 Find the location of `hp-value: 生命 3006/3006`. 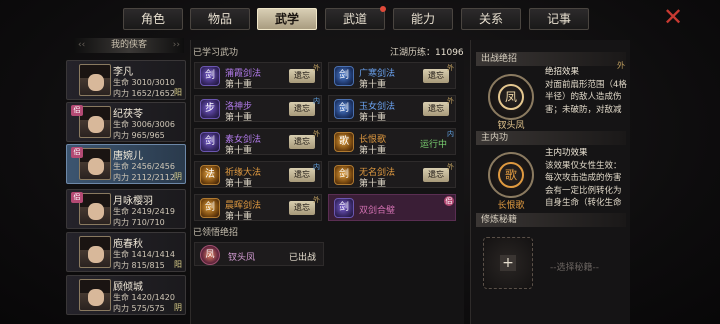

hp-value: 生命 3006/3006 is located at coordinates (144, 124).